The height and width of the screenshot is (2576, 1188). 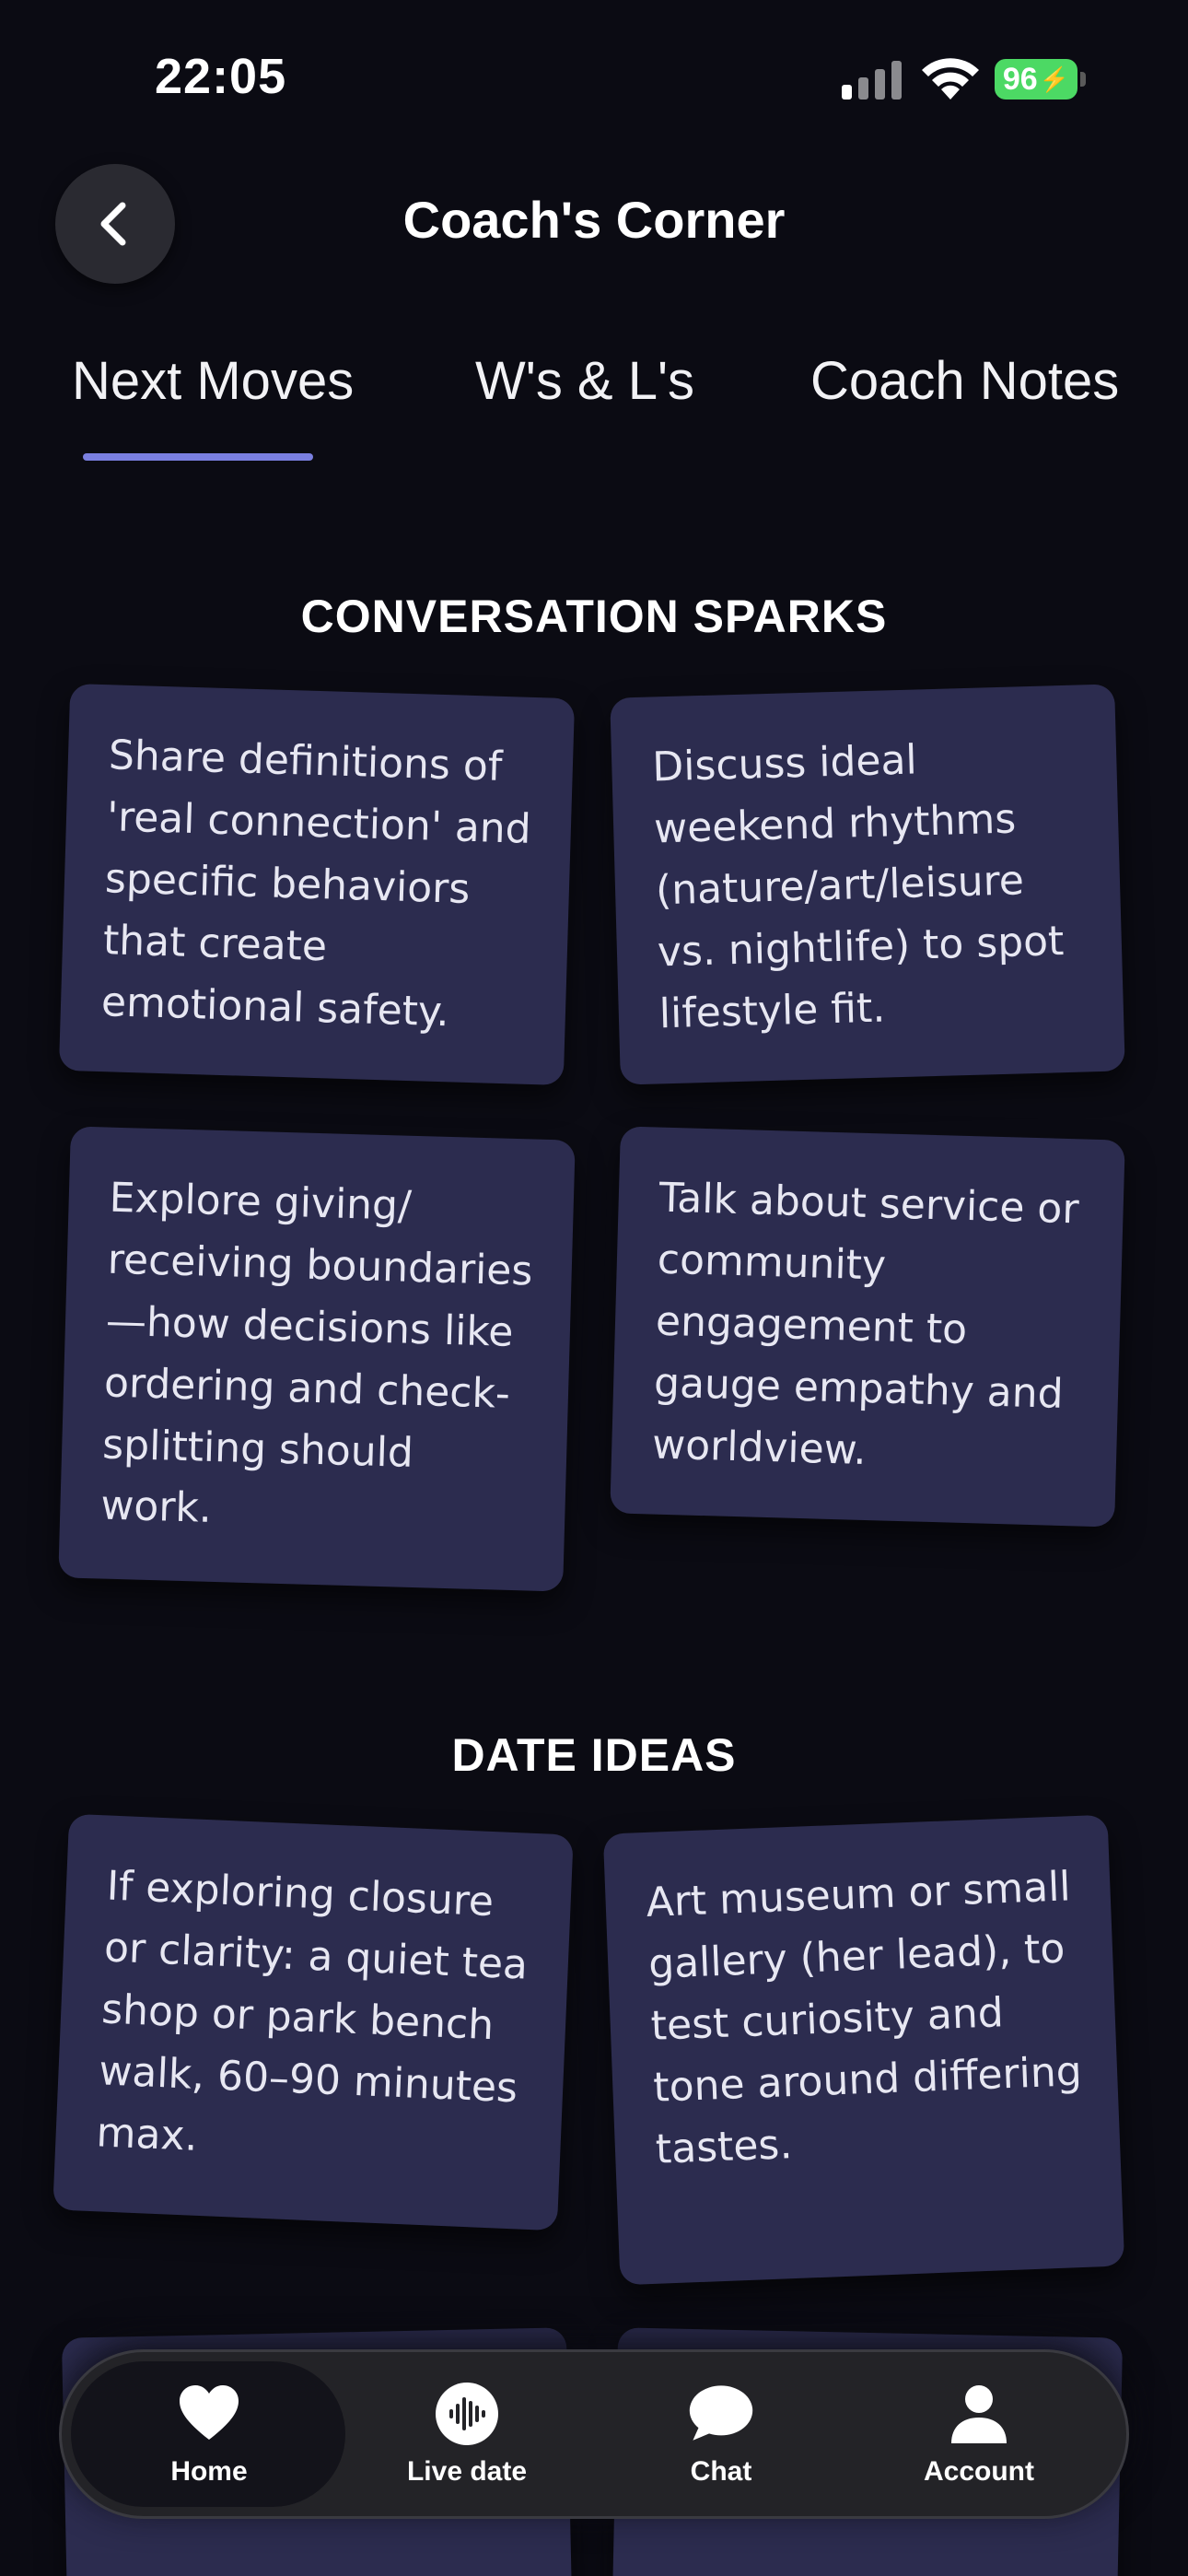 What do you see at coordinates (594, 1755) in the screenshot?
I see `section-title-date-ideas: DATE IDEAS` at bounding box center [594, 1755].